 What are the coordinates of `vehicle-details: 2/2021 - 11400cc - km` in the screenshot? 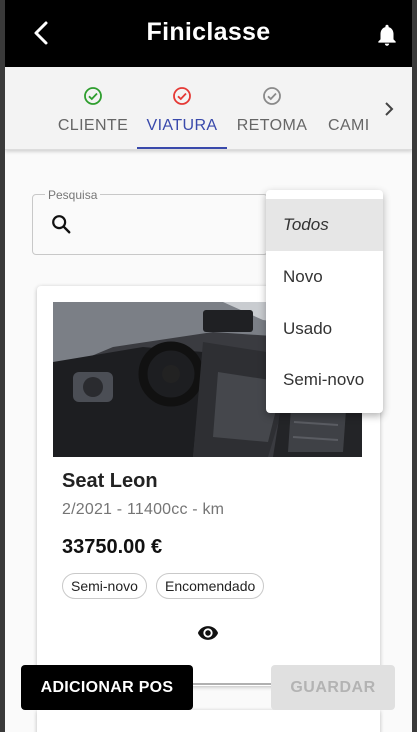 It's located at (143, 509).